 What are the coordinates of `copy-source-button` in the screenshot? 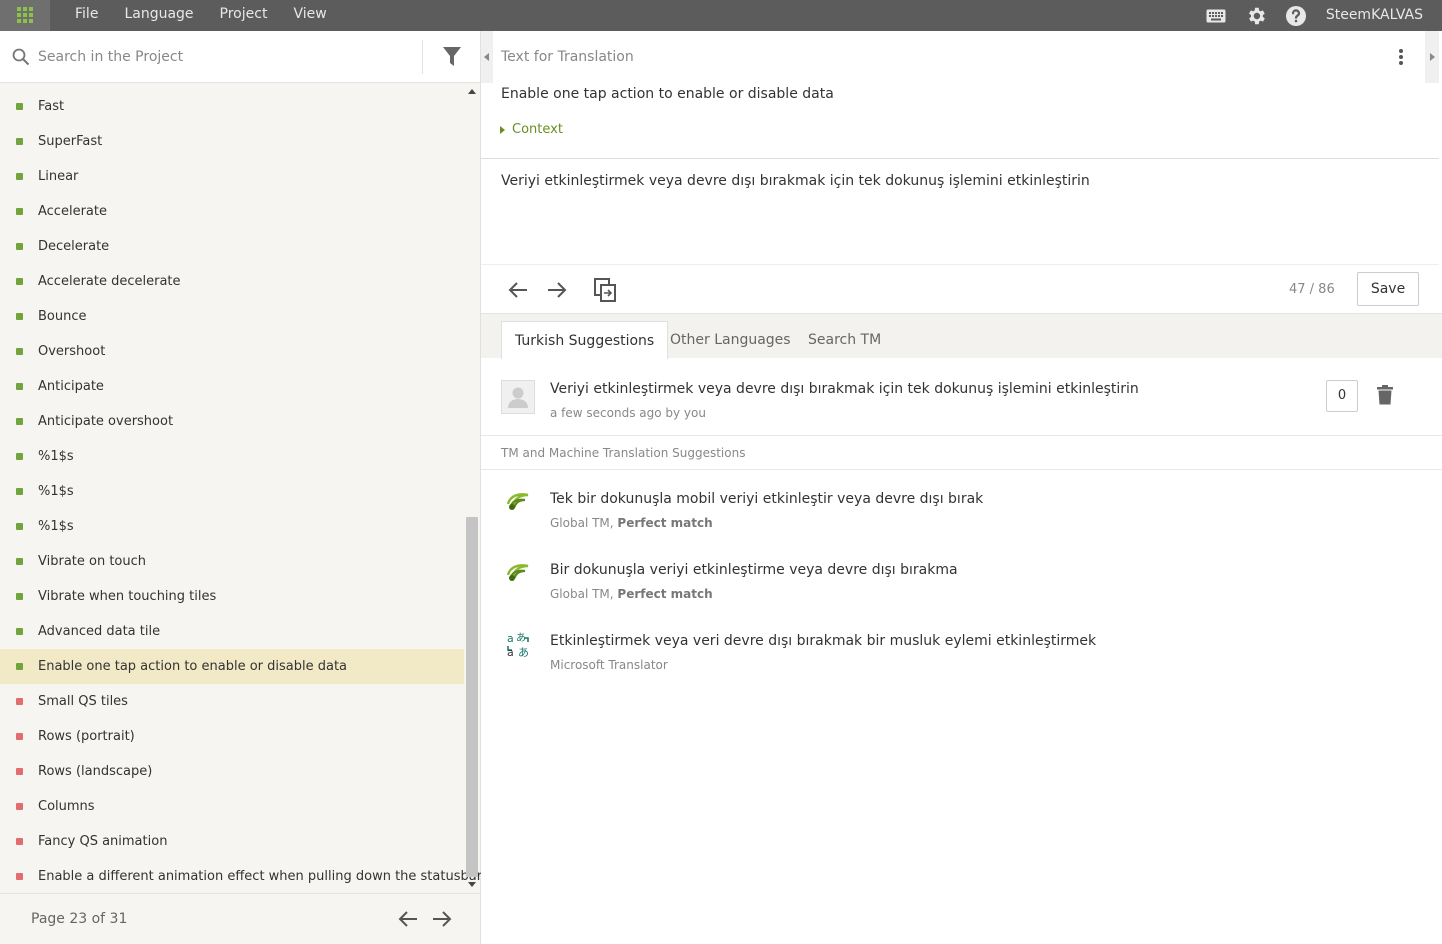 It's located at (605, 290).